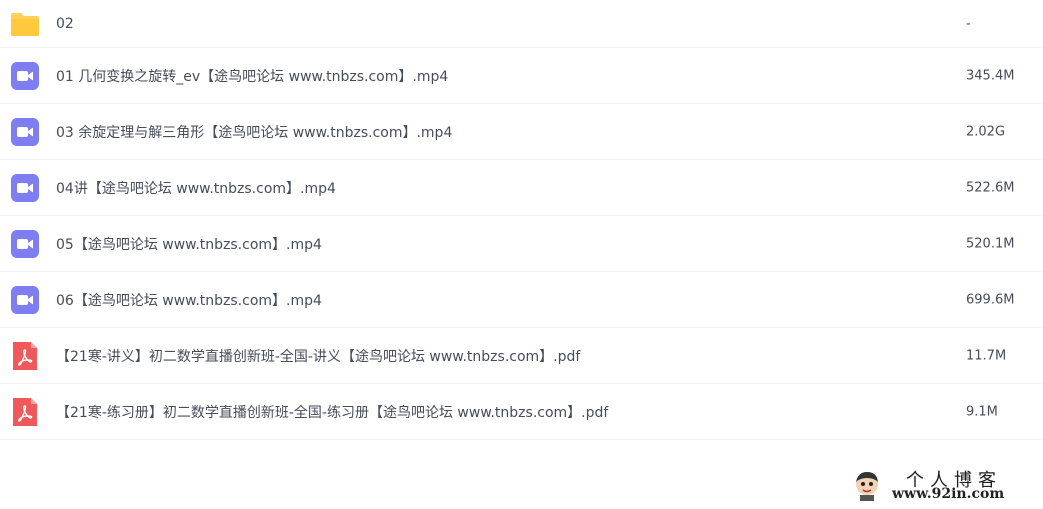  I want to click on file-row-video: 04讲【途鸟吧论坛 www.tnbzs.com】.mp4 522.6M, so click(521, 188).